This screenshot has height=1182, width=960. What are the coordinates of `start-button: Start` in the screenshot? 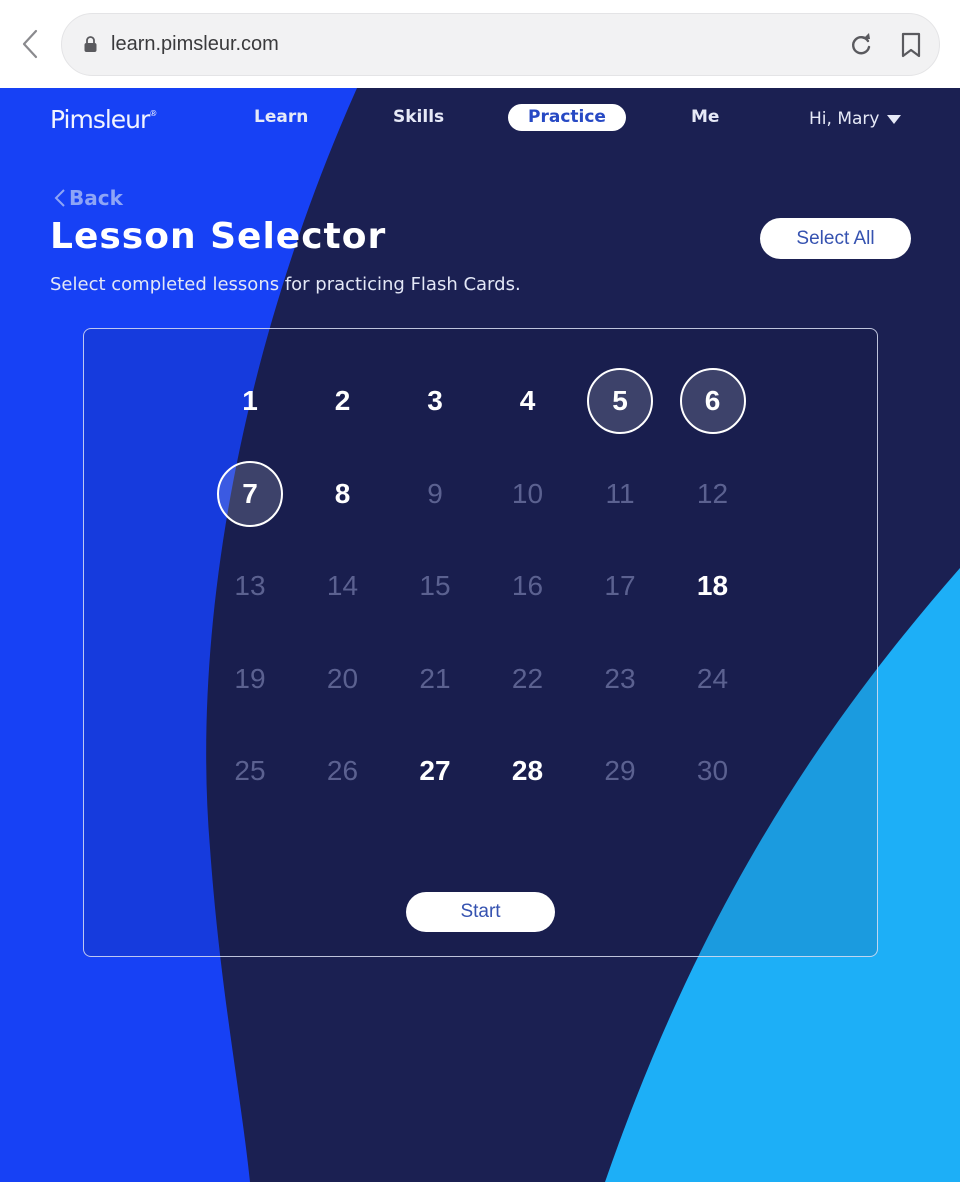 It's located at (480, 912).